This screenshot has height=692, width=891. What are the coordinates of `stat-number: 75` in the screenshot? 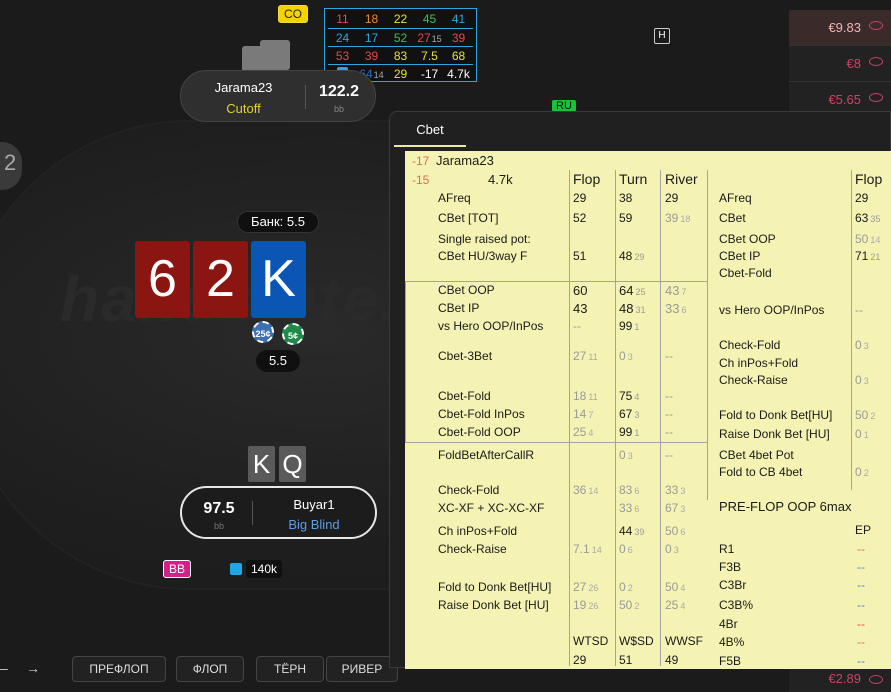 It's located at (626, 396).